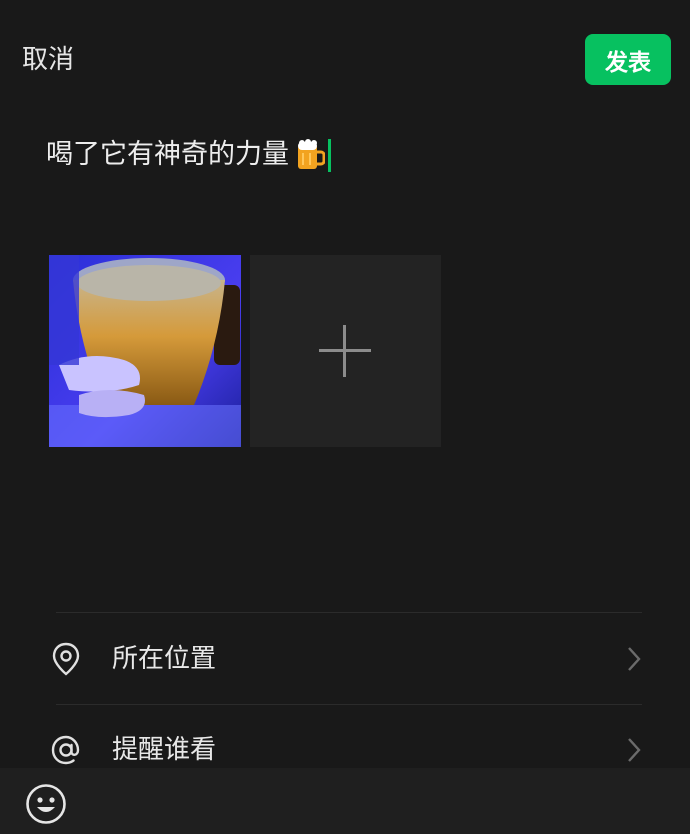 The height and width of the screenshot is (834, 690). What do you see at coordinates (329, 155) in the screenshot?
I see `text-cursor` at bounding box center [329, 155].